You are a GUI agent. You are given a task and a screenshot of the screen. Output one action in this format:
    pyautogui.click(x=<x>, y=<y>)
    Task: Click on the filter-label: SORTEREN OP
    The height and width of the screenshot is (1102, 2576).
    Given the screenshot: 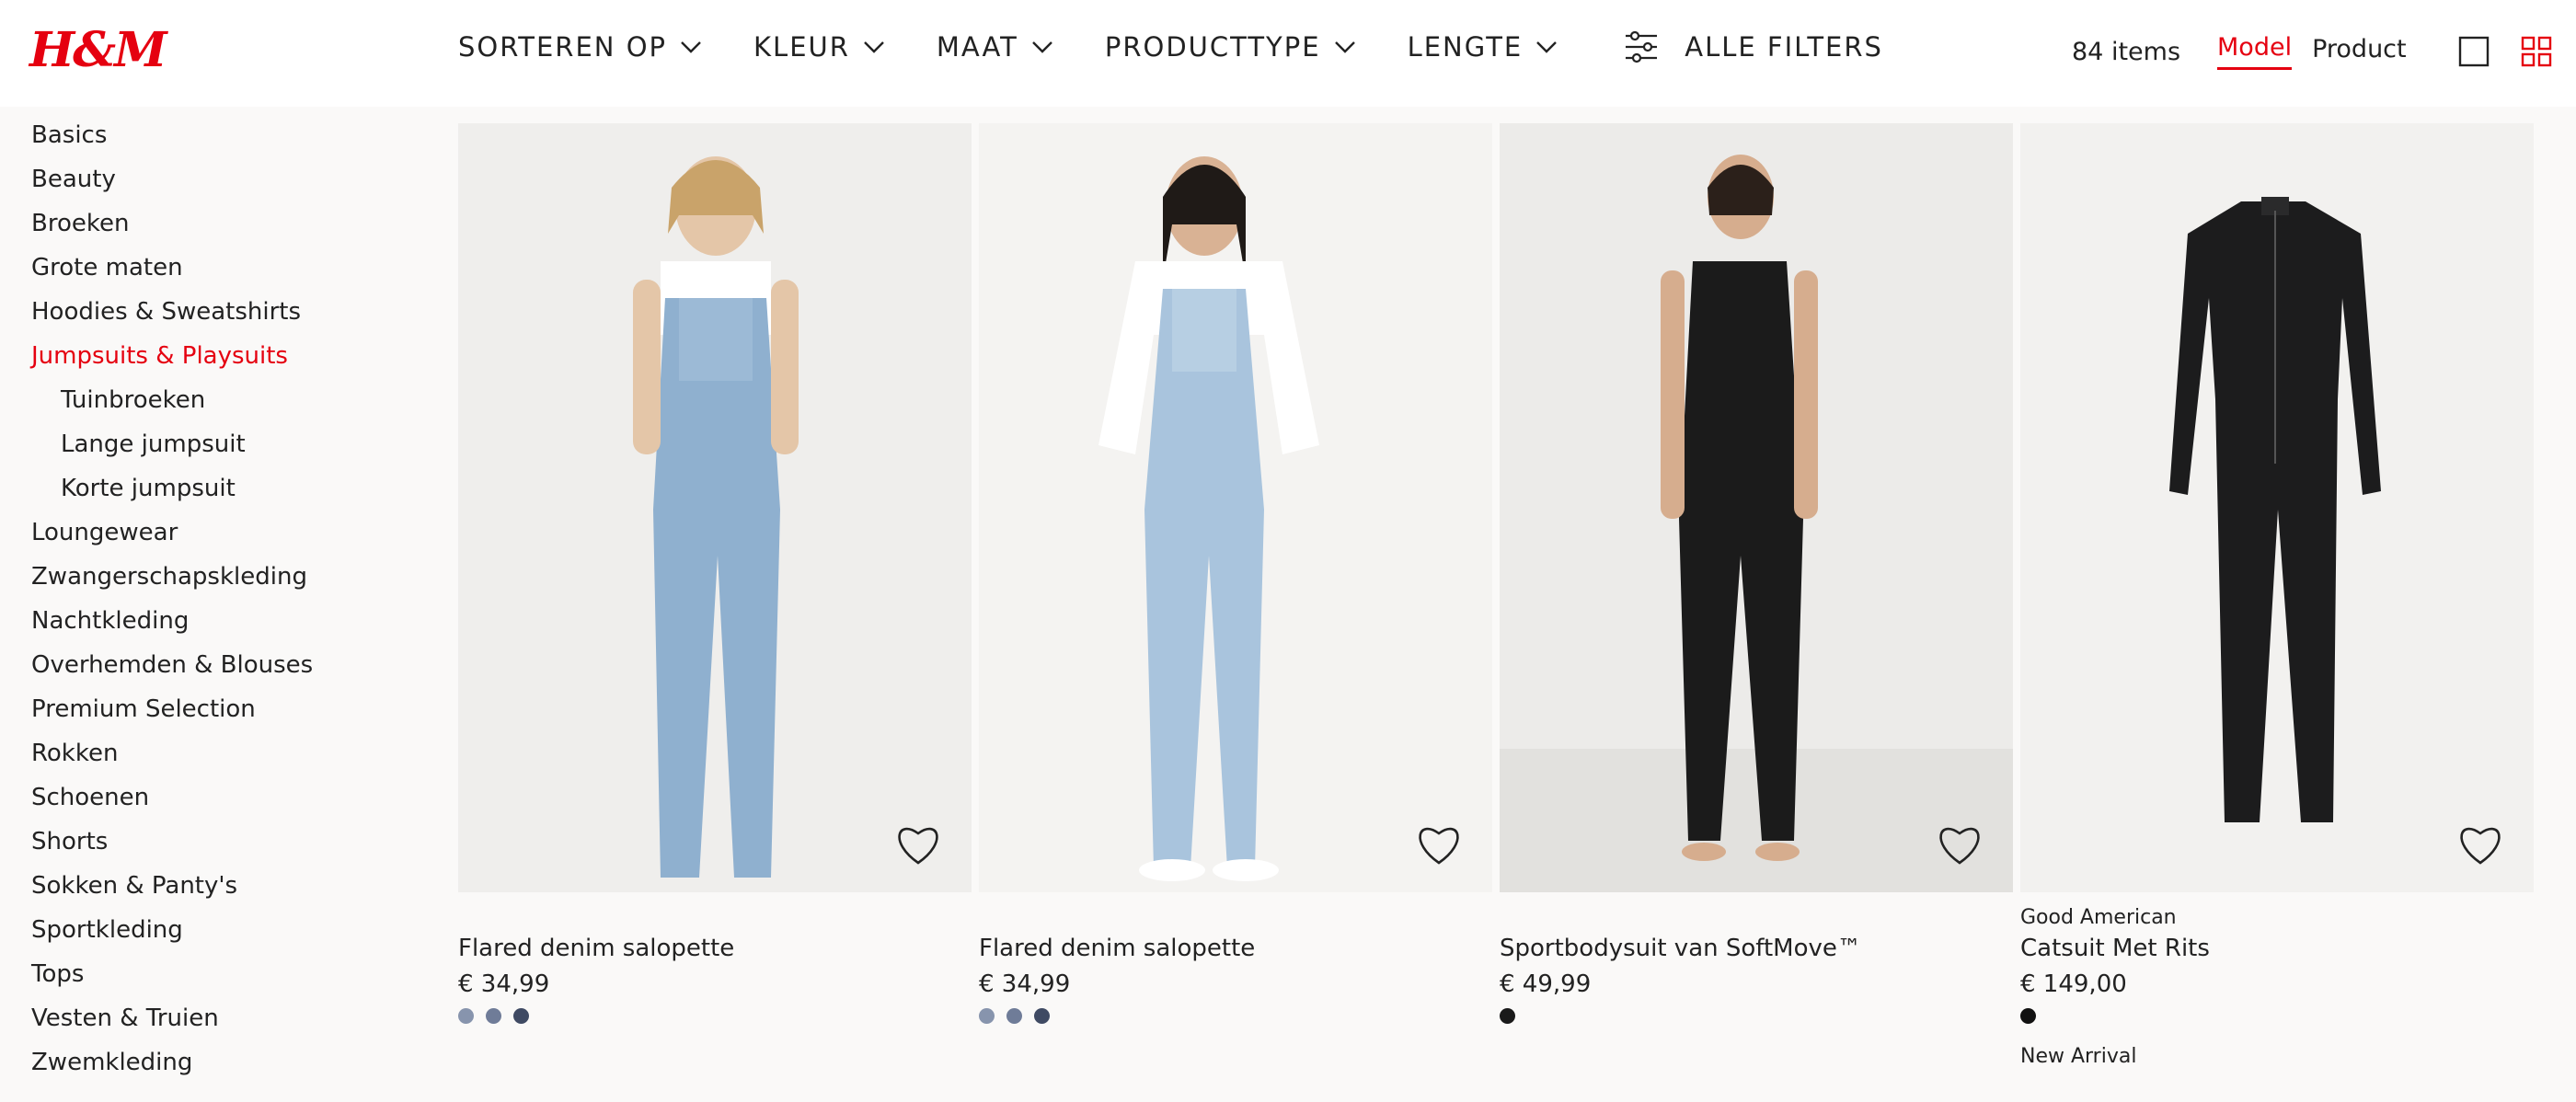 What is the action you would take?
    pyautogui.click(x=563, y=47)
    